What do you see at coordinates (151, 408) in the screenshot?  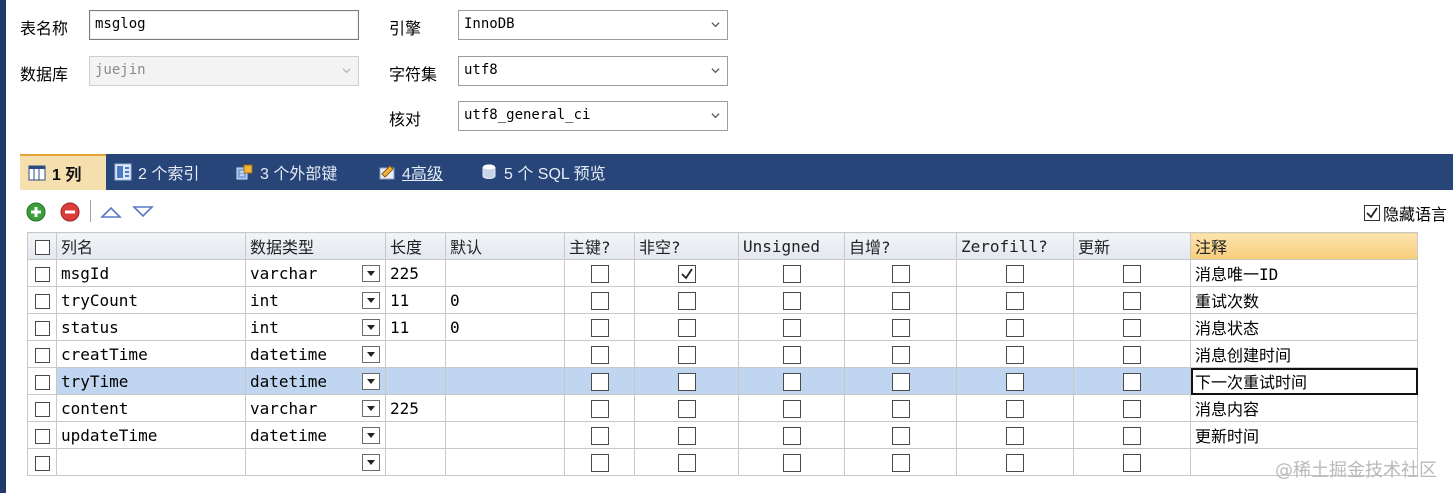 I see `column-name-cell: content` at bounding box center [151, 408].